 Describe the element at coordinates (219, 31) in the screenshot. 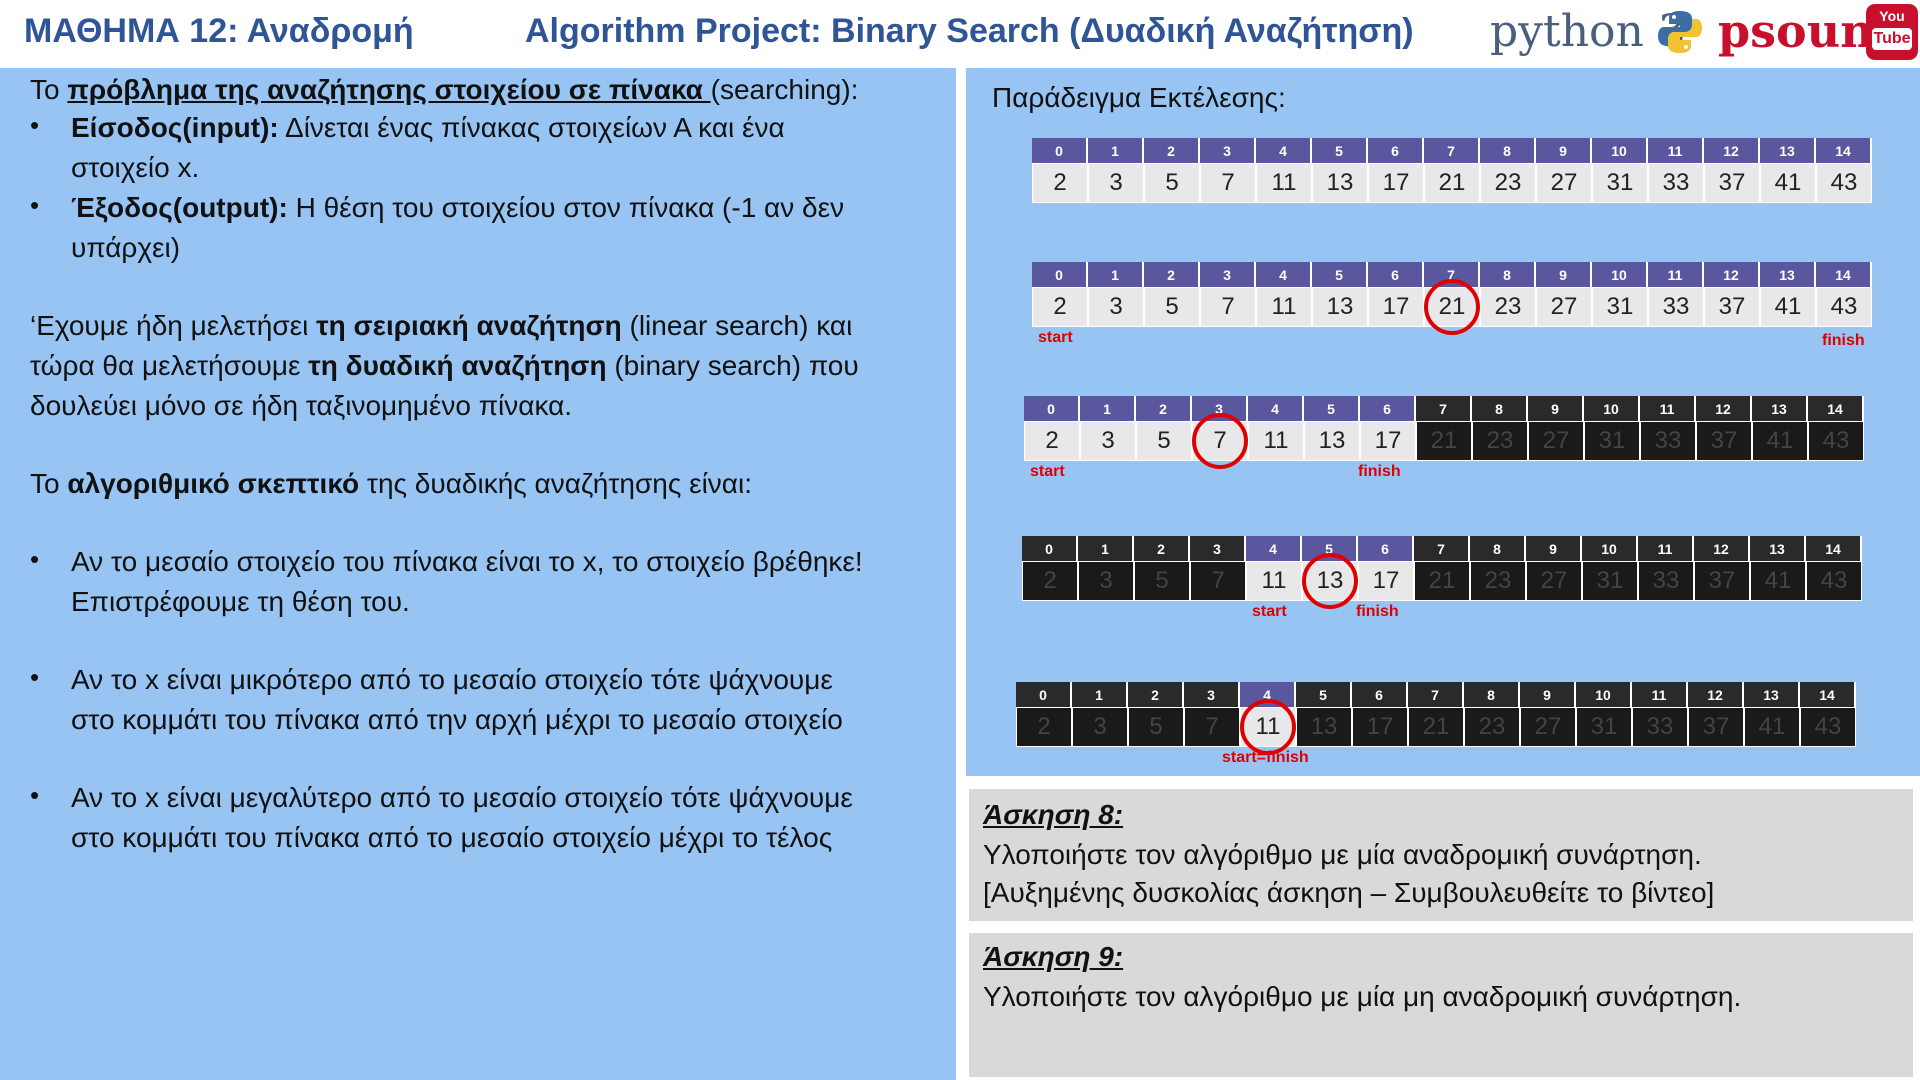

I see `lesson-title: ΜΑΘΗΜΑ 12: Αναδρομή` at that location.